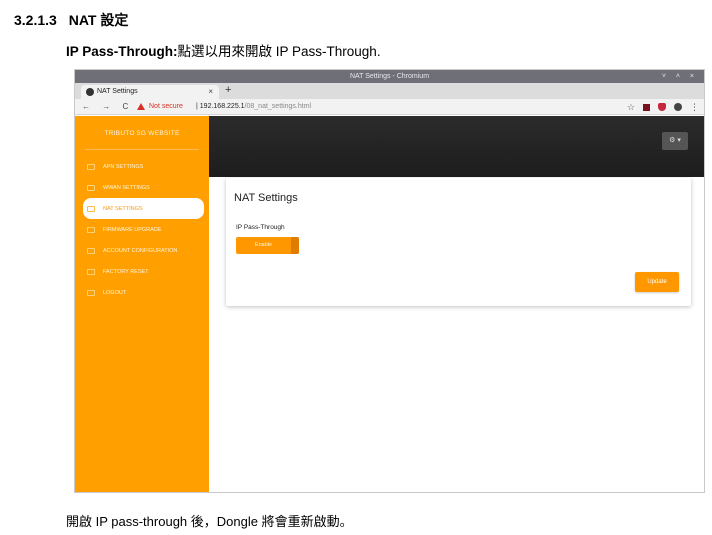 This screenshot has width=712, height=535. I want to click on intro-bold-label: IP Pass-Through:, so click(122, 51).